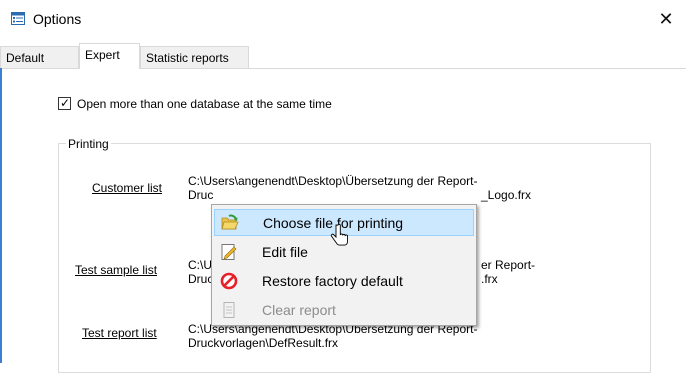 The width and height of the screenshot is (686, 373). I want to click on printing-group-title: Printing, so click(88, 144).